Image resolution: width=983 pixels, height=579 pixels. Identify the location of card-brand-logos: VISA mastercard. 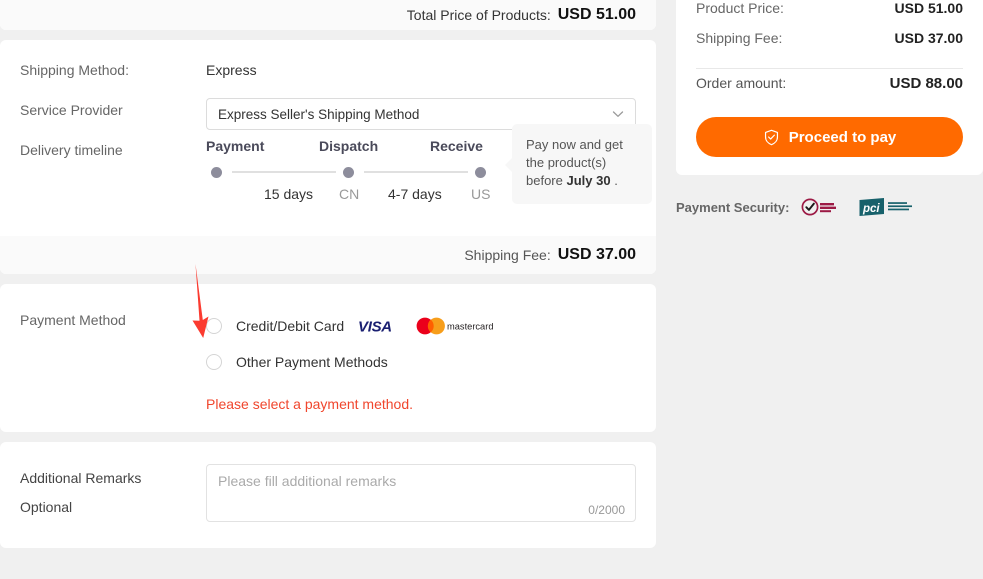
(427, 326).